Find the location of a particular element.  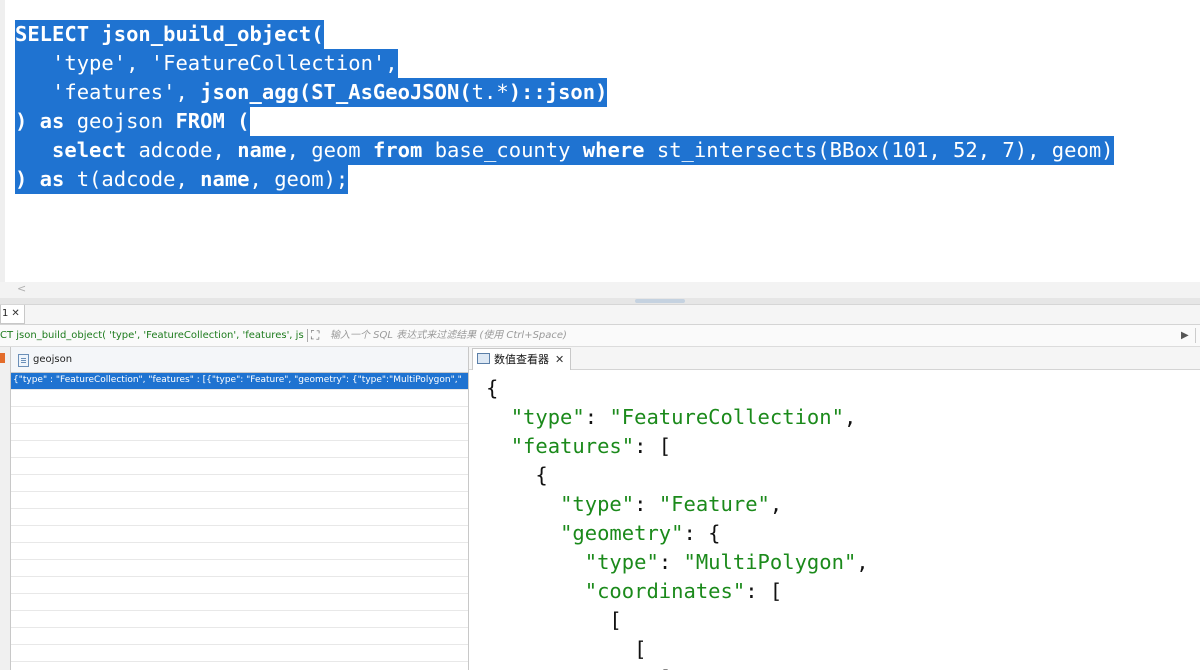

sql-text: base_county is located at coordinates (508, 150).